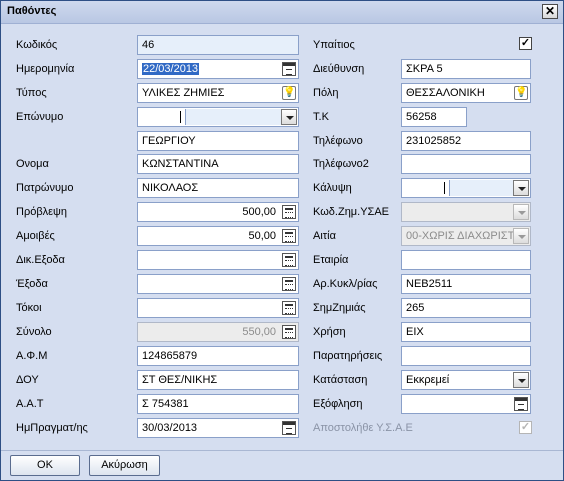 This screenshot has height=481, width=564. Describe the element at coordinates (351, 212) in the screenshot. I see `ysae-code-label: Κωδ.Ζημ.ΥΣΑΕ` at that location.